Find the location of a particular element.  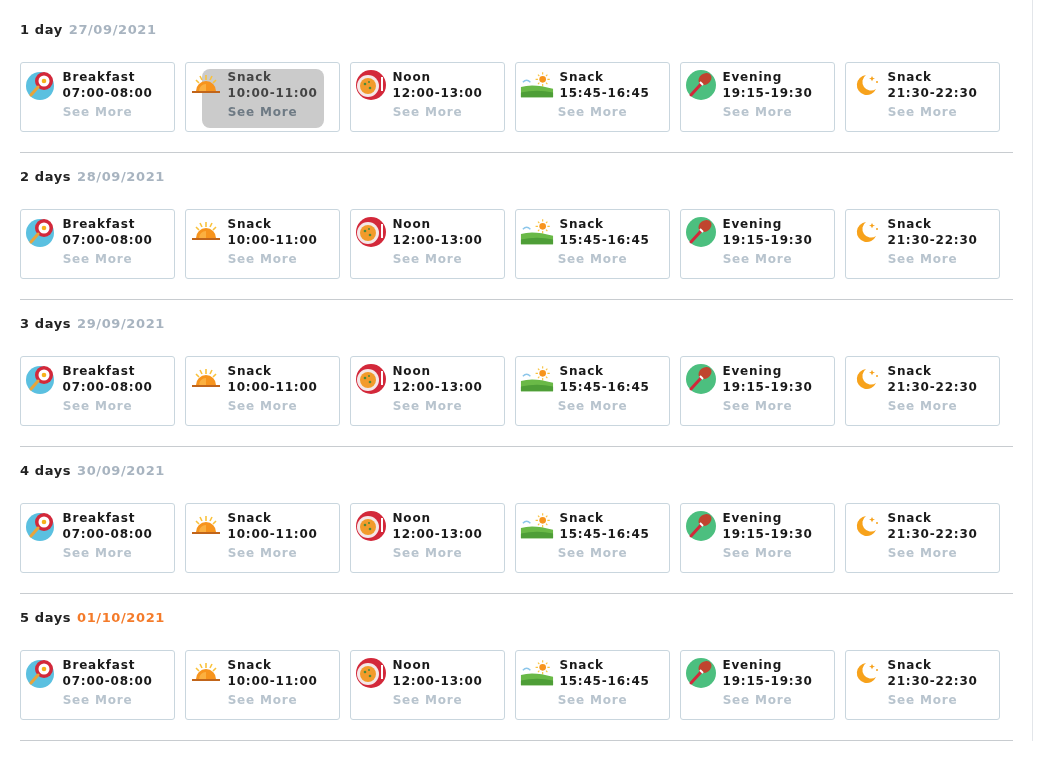

day-date: 27/09/2021 is located at coordinates (112, 30).